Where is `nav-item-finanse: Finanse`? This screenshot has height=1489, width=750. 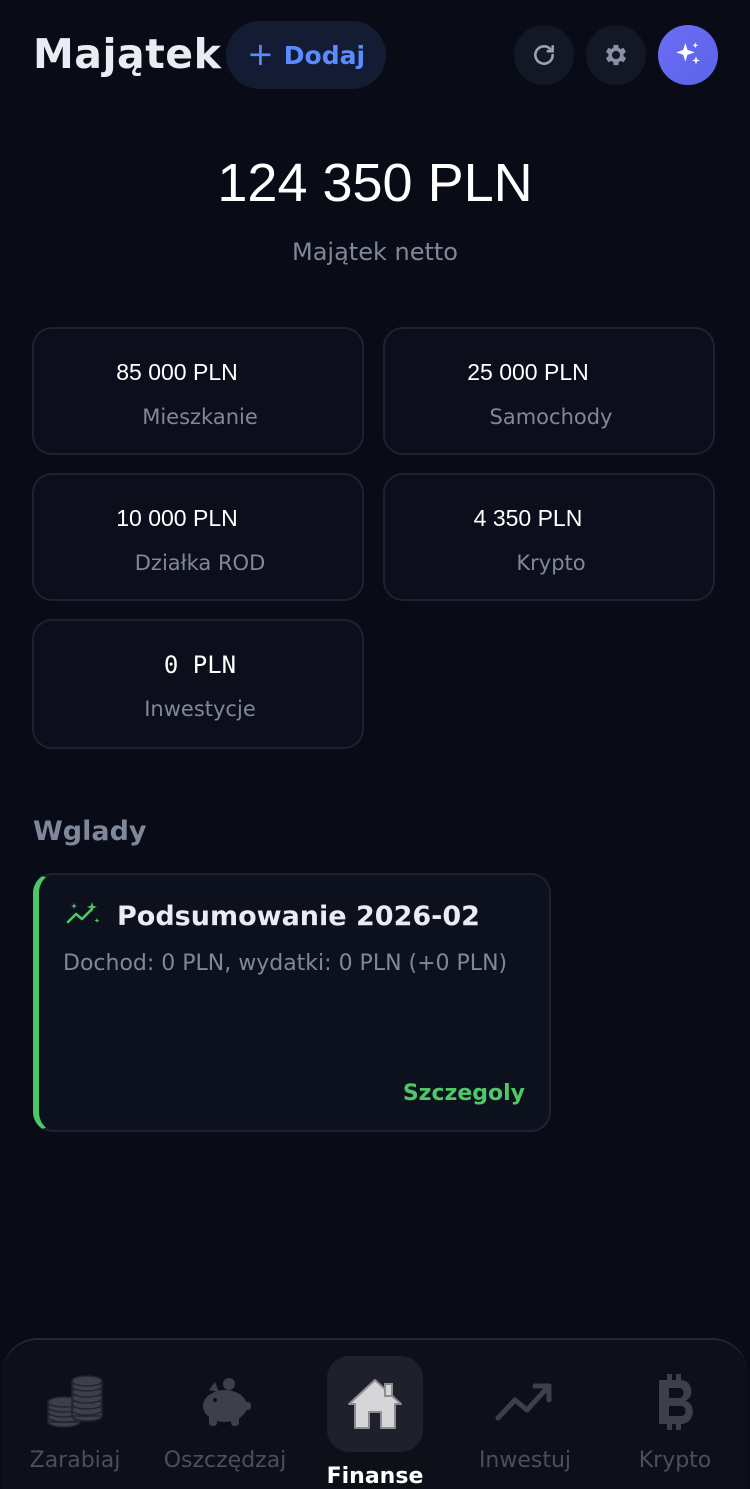 nav-item-finanse: Finanse is located at coordinates (375, 1414).